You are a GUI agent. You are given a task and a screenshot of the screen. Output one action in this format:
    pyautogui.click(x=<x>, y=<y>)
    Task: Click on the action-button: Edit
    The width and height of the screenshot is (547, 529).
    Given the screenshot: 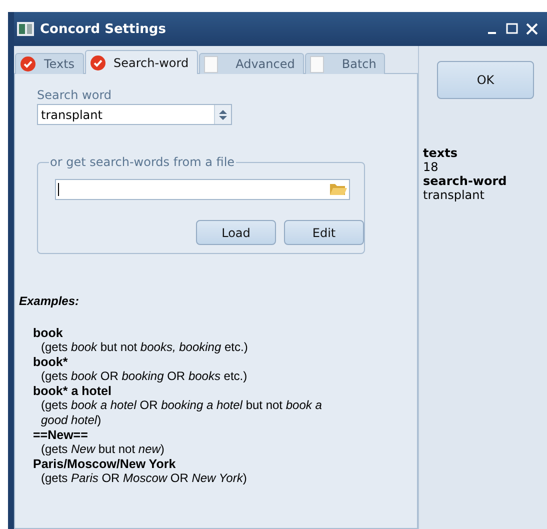 What is the action you would take?
    pyautogui.click(x=324, y=232)
    